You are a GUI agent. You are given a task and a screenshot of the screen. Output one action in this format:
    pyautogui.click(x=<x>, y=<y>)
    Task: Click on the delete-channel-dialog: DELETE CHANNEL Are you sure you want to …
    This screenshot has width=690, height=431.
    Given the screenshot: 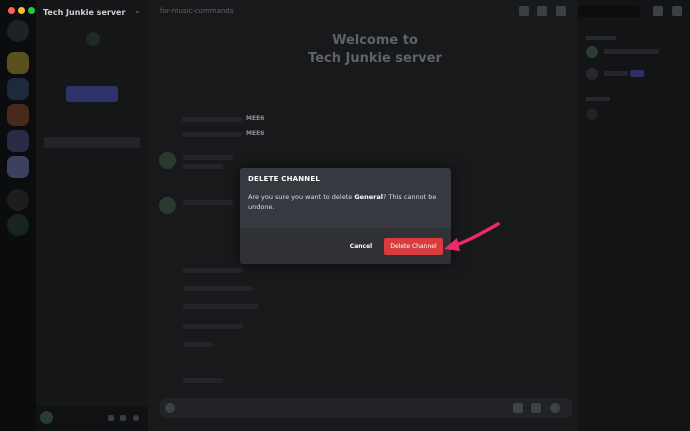 What is the action you would take?
    pyautogui.click(x=345, y=216)
    